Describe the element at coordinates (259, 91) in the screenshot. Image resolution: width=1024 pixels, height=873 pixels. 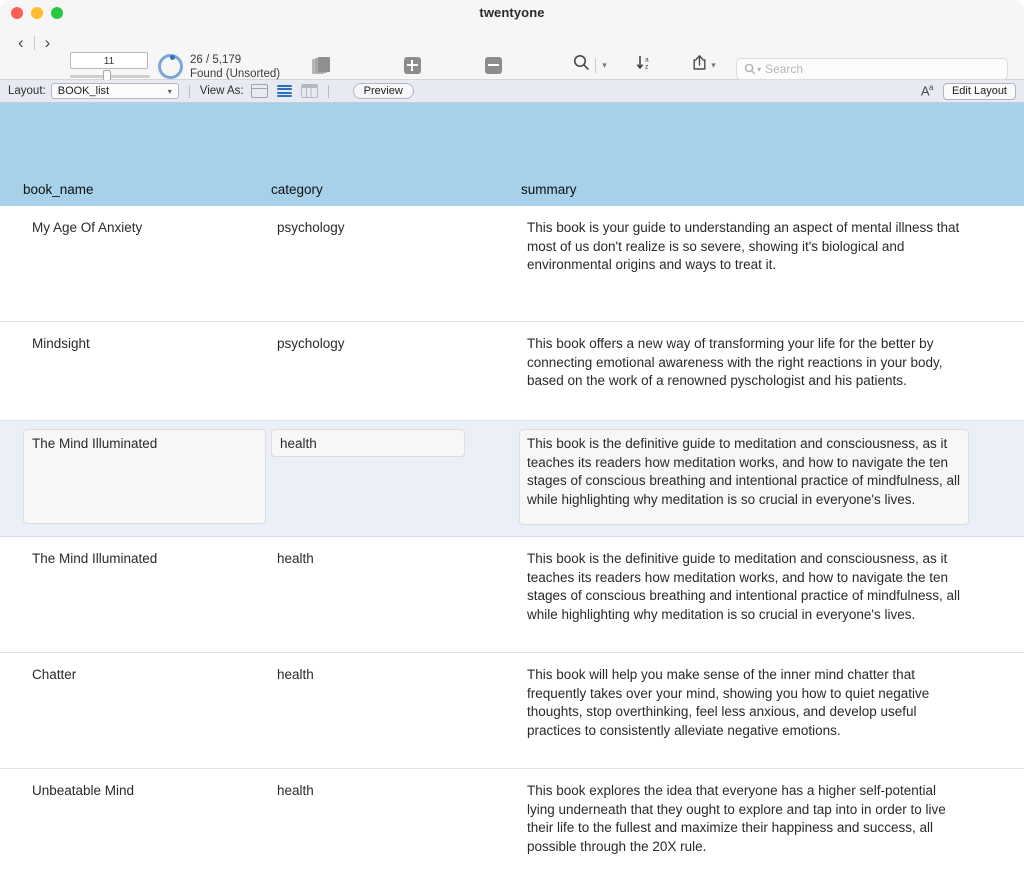
I see `view-as-form-icon` at that location.